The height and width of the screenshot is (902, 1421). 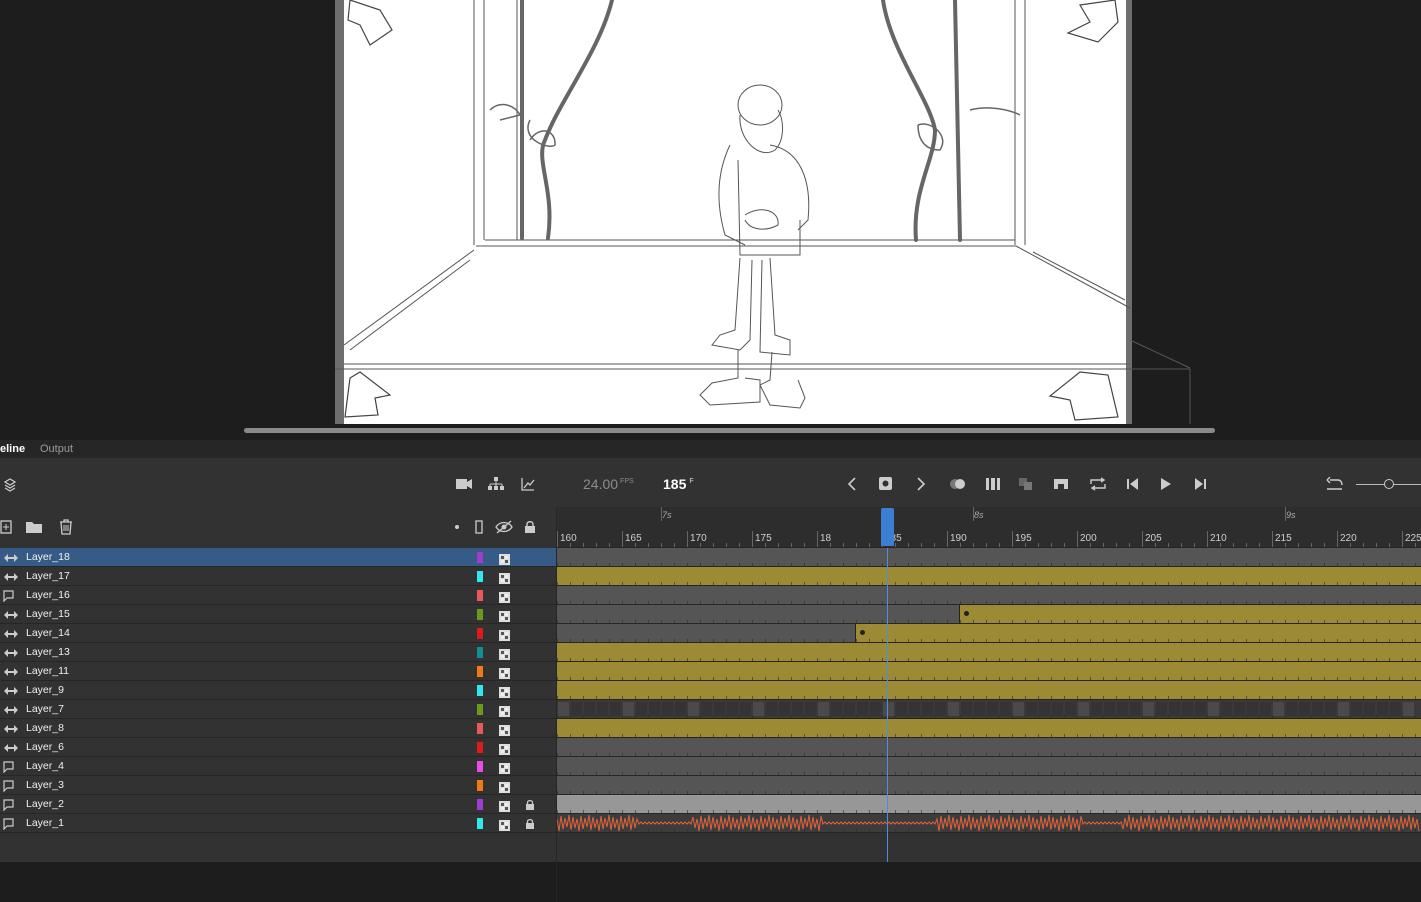 I want to click on layer-name: Layer_6, so click(x=45, y=747).